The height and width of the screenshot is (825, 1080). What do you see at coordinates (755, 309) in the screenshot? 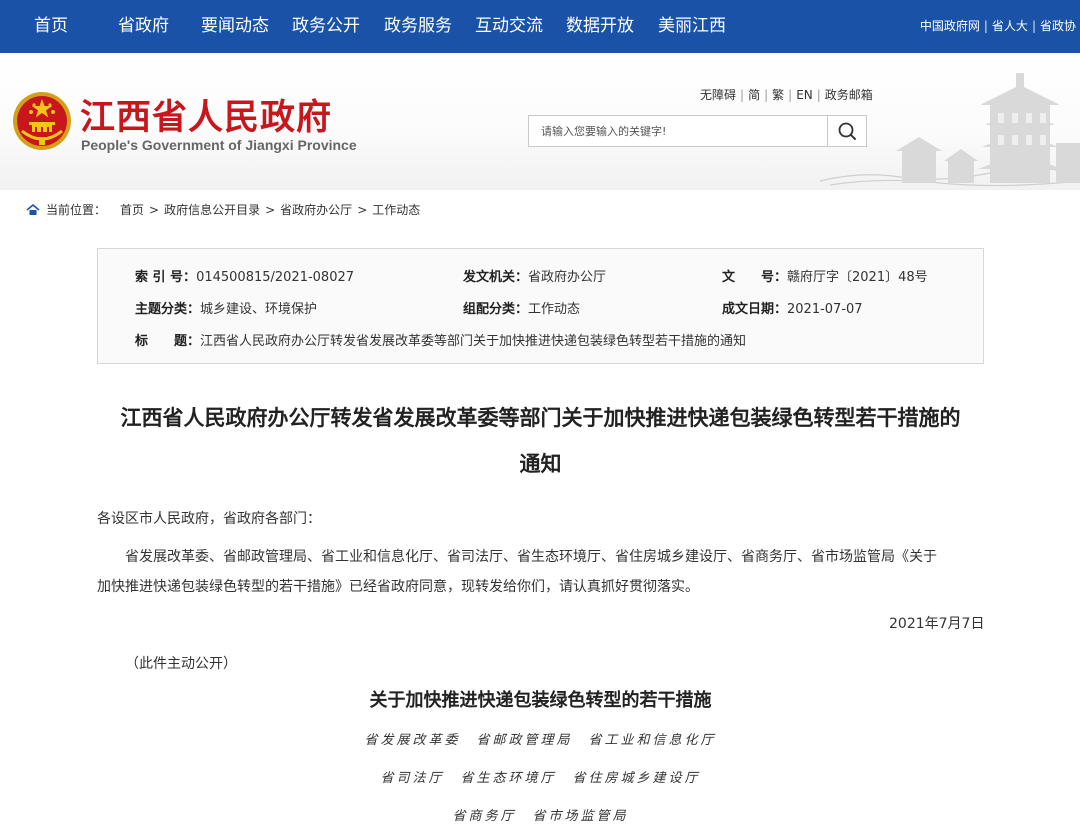
I see `info-date-label: 成文日期：` at bounding box center [755, 309].